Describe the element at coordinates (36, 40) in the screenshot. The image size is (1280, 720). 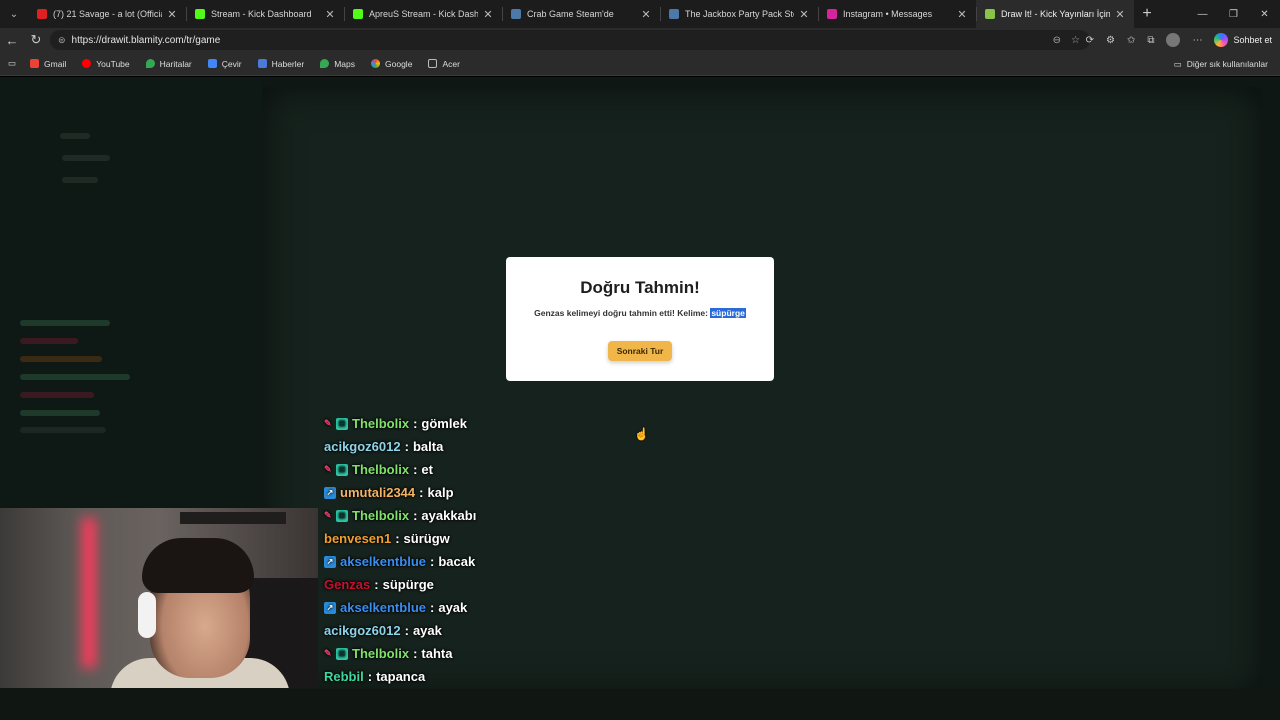
I see `reload-icon: ↻` at that location.